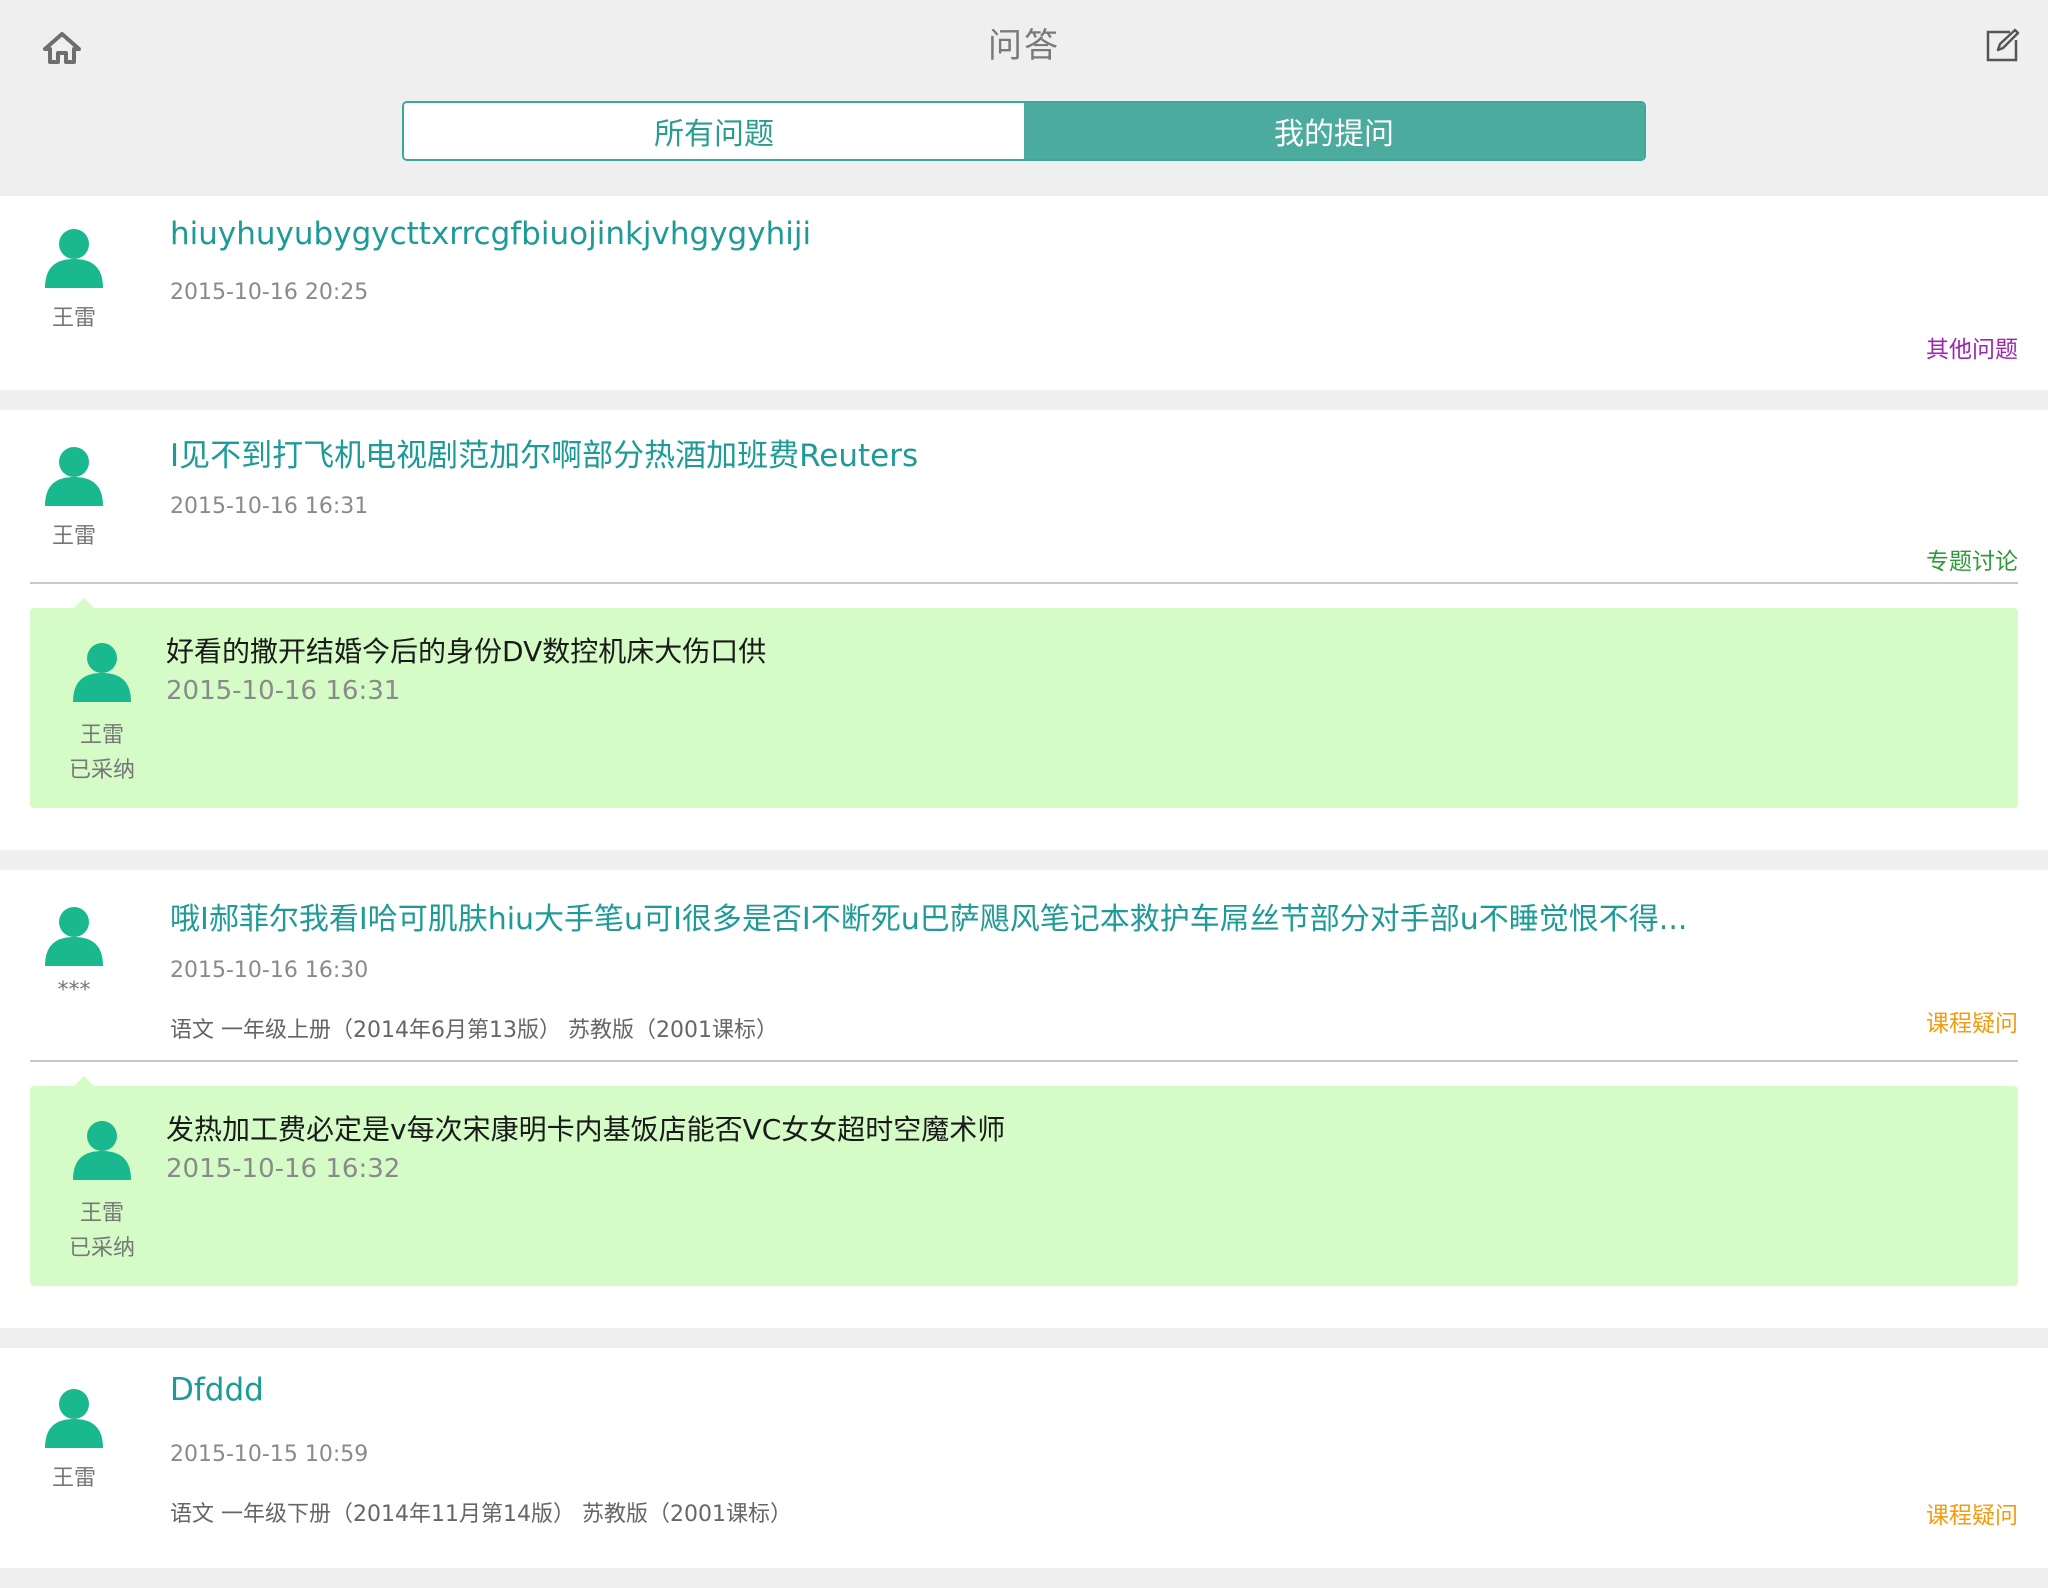 The width and height of the screenshot is (2048, 1588). What do you see at coordinates (269, 292) in the screenshot?
I see `question-time: 2015-10-16 20:25` at bounding box center [269, 292].